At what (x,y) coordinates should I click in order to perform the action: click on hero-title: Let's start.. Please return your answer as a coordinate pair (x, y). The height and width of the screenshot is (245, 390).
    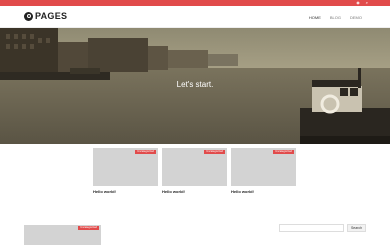
    Looking at the image, I should click on (195, 84).